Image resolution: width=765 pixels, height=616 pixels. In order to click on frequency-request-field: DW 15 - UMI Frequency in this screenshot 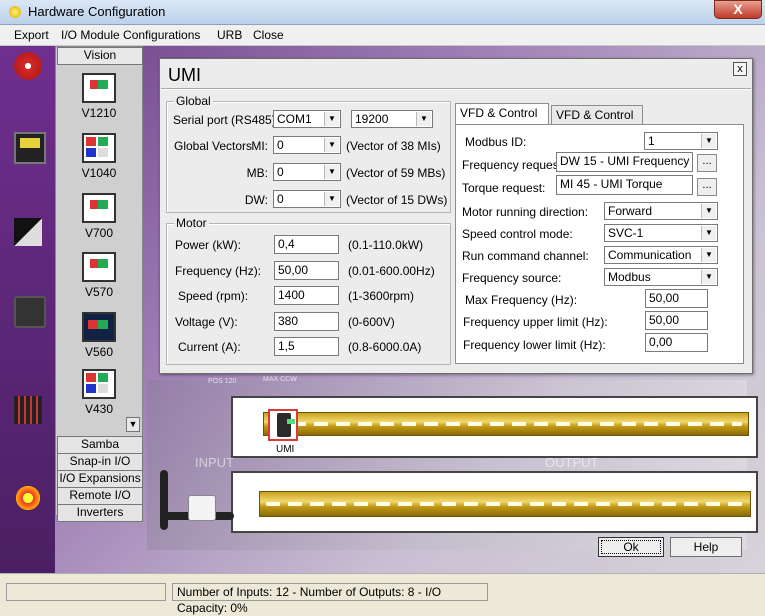, I will do `click(624, 162)`.